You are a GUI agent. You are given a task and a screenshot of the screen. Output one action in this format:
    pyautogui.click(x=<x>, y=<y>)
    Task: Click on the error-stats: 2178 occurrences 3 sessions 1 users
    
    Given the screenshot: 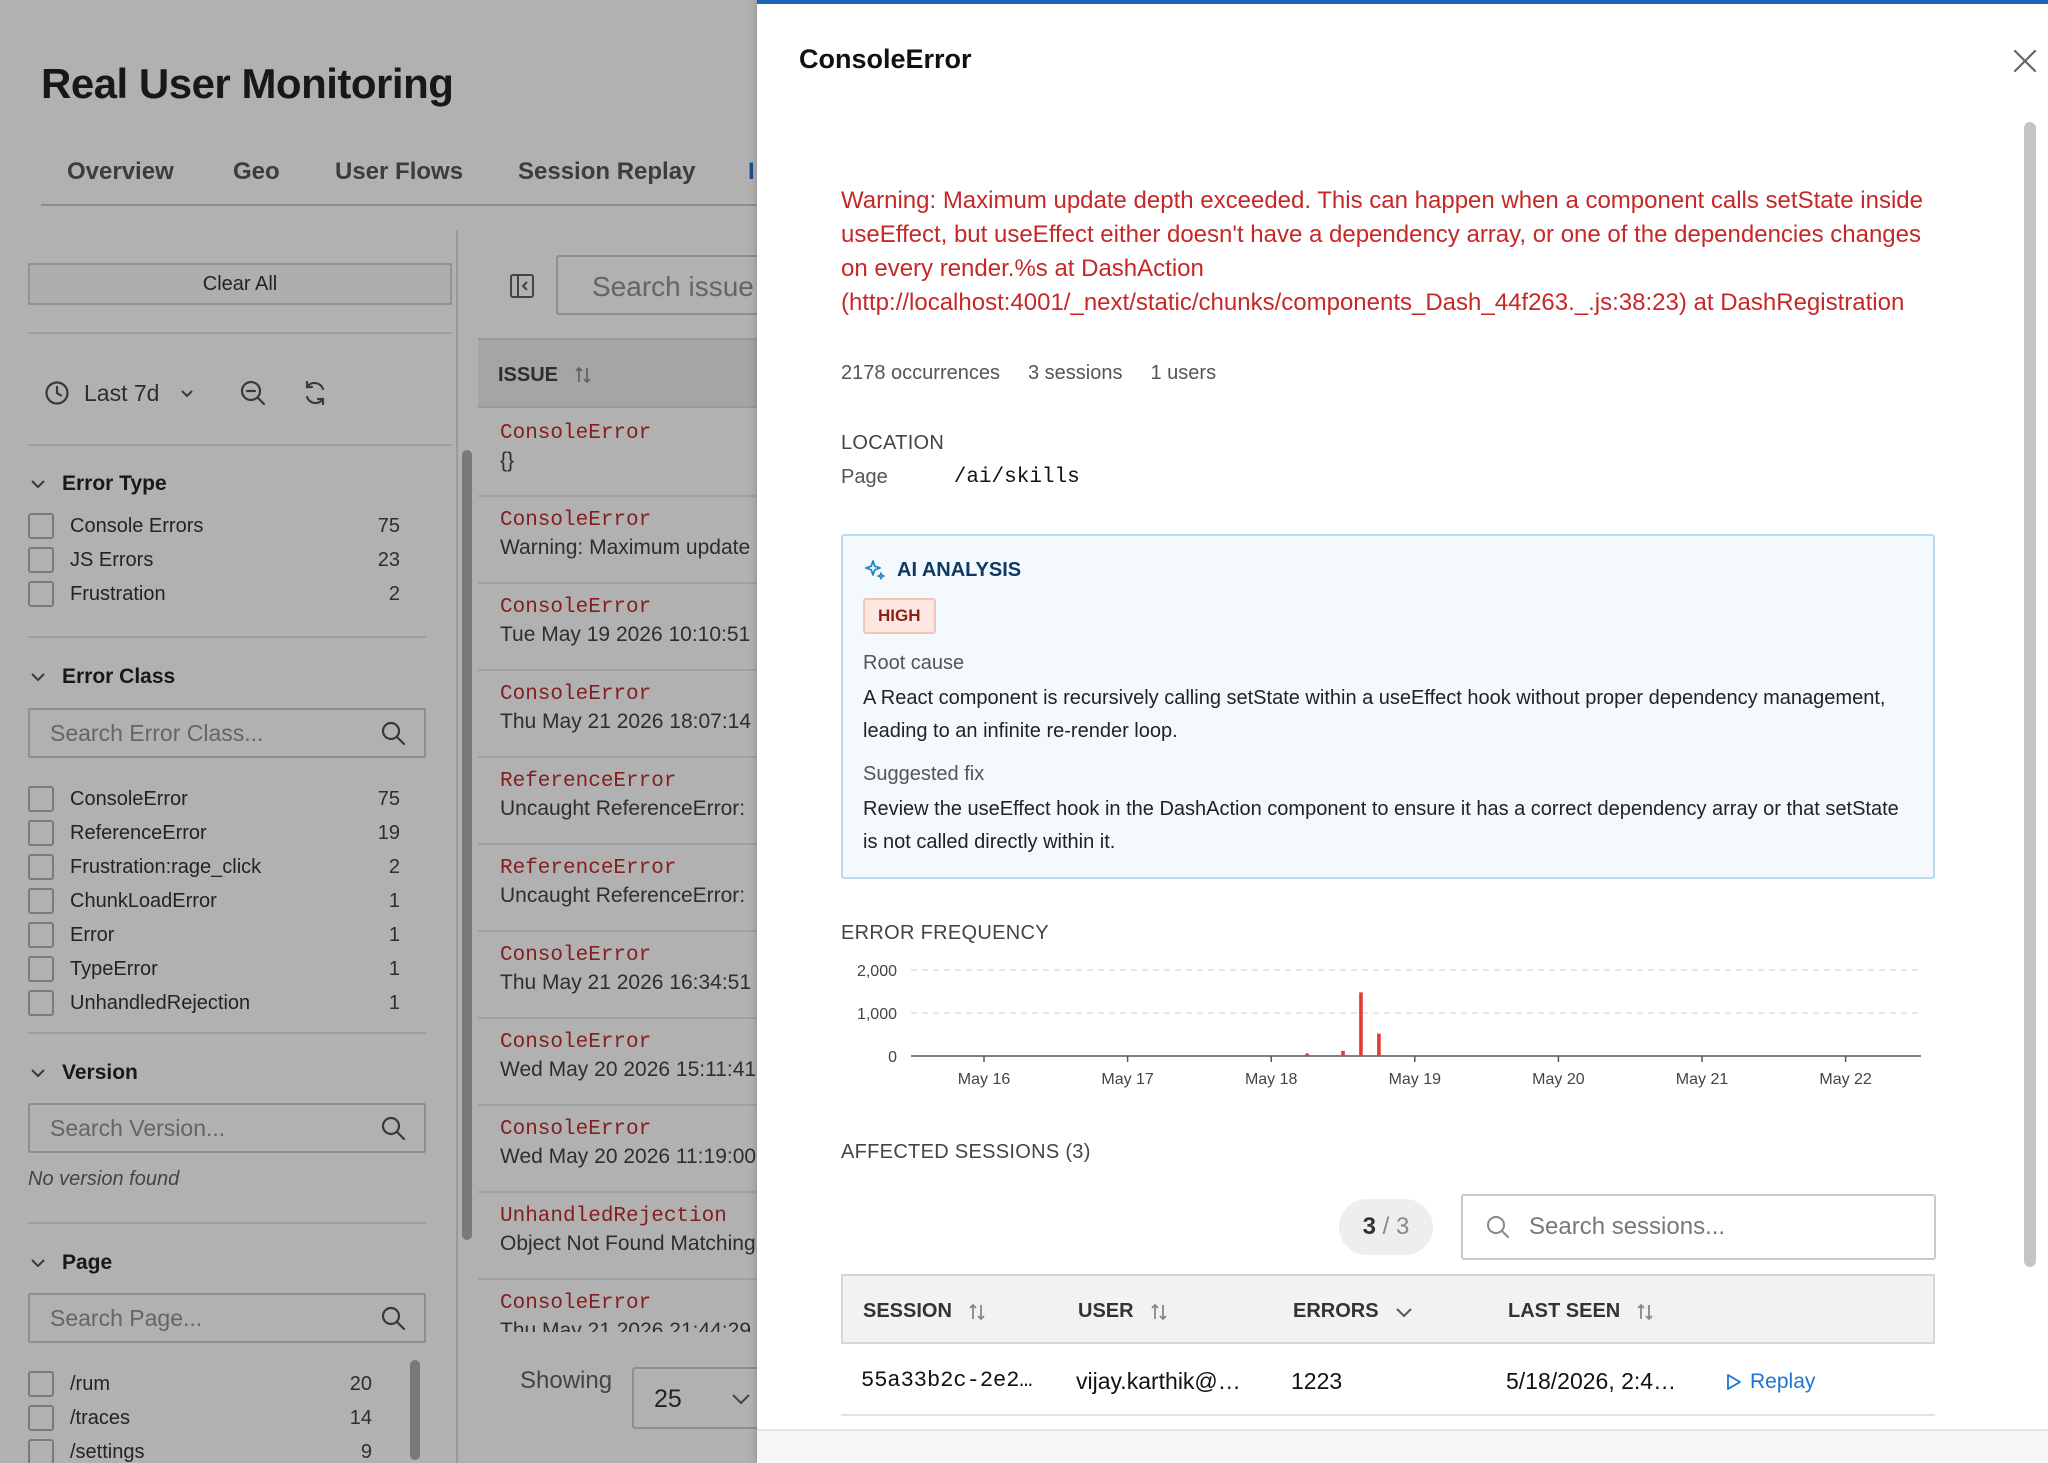 What is the action you would take?
    pyautogui.click(x=1028, y=373)
    